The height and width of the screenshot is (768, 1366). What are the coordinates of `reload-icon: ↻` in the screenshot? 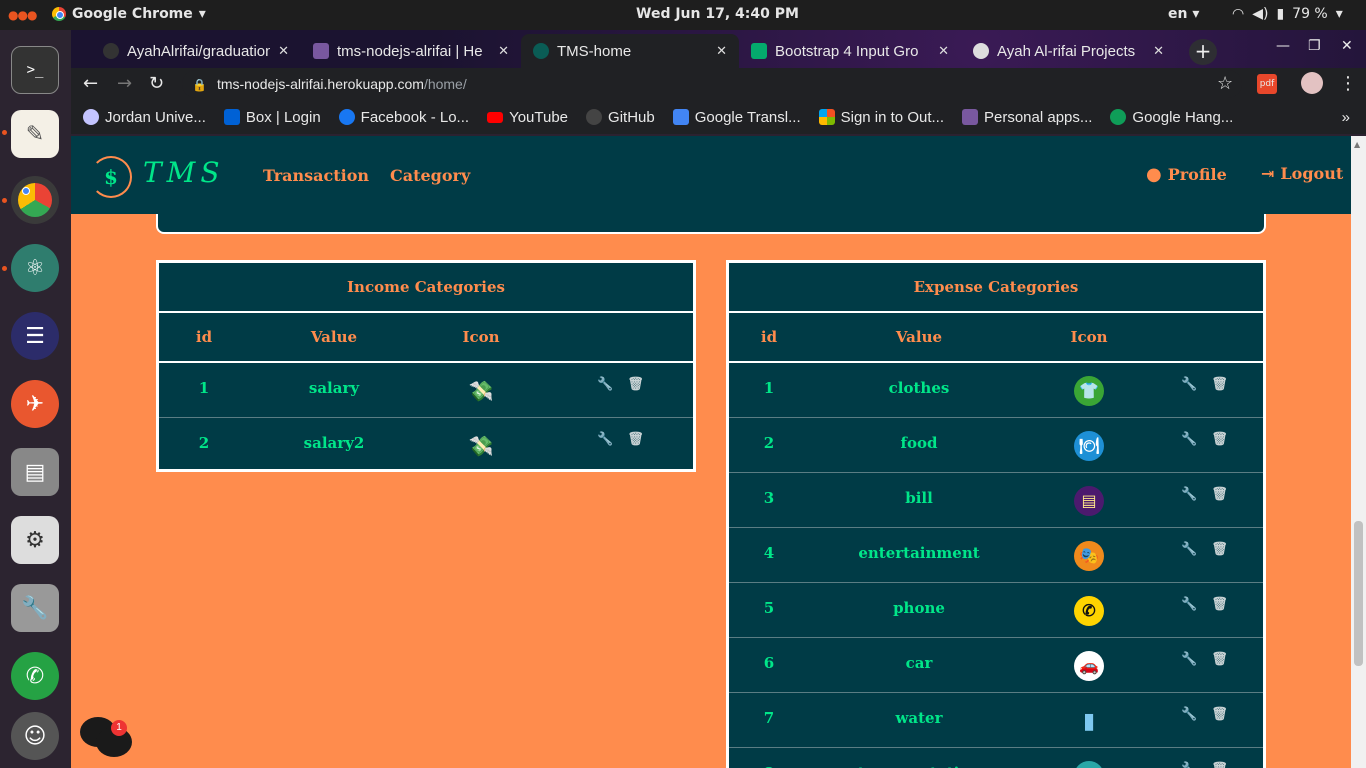 It's located at (156, 83).